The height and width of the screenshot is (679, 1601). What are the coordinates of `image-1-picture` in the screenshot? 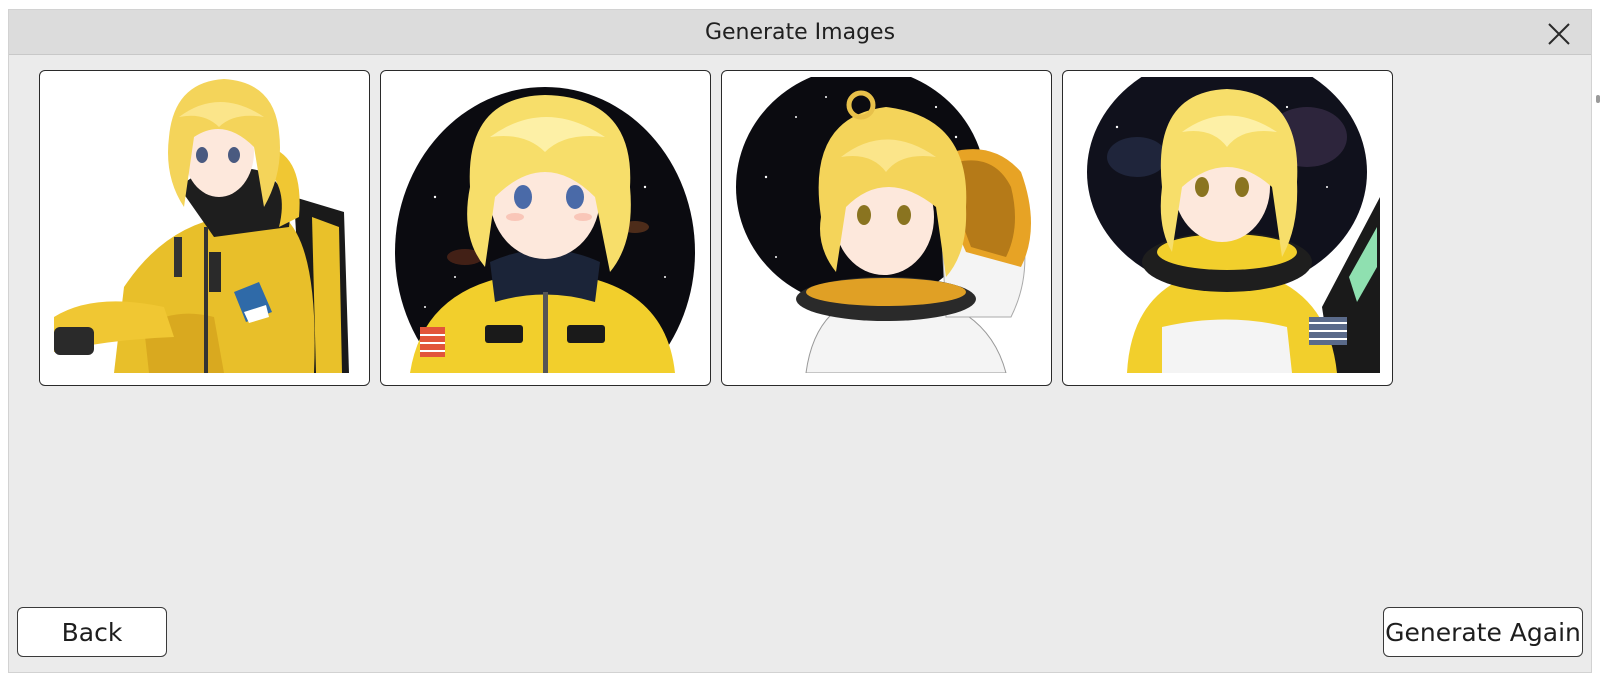 It's located at (205, 225).